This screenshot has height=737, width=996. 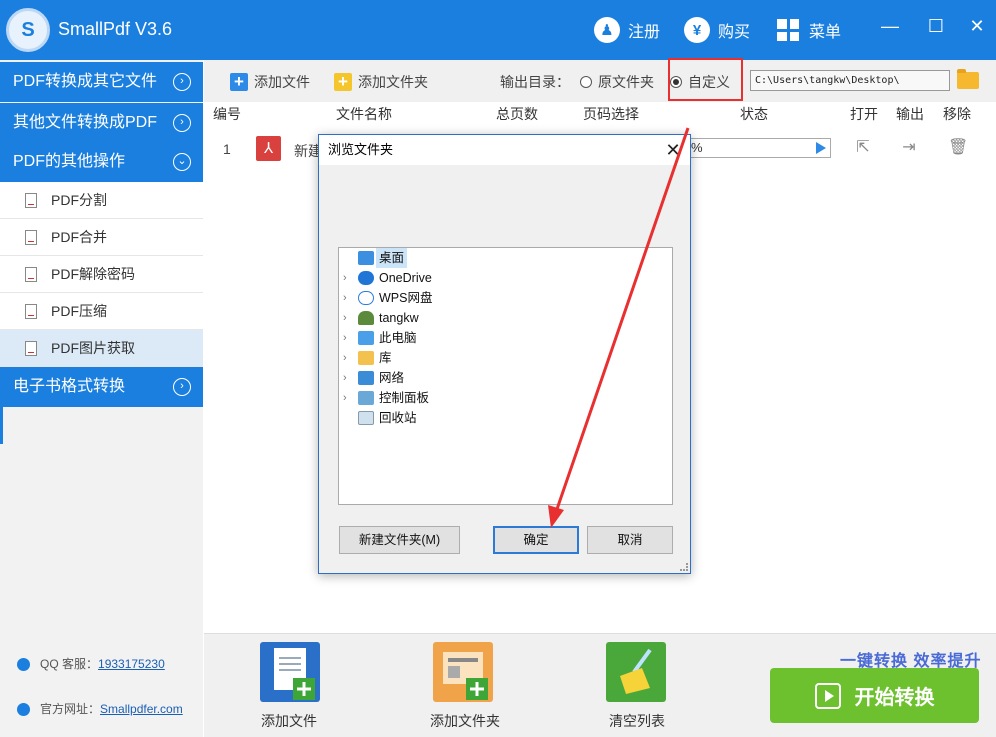 What do you see at coordinates (366, 278) in the screenshot?
I see `cloud-icon` at bounding box center [366, 278].